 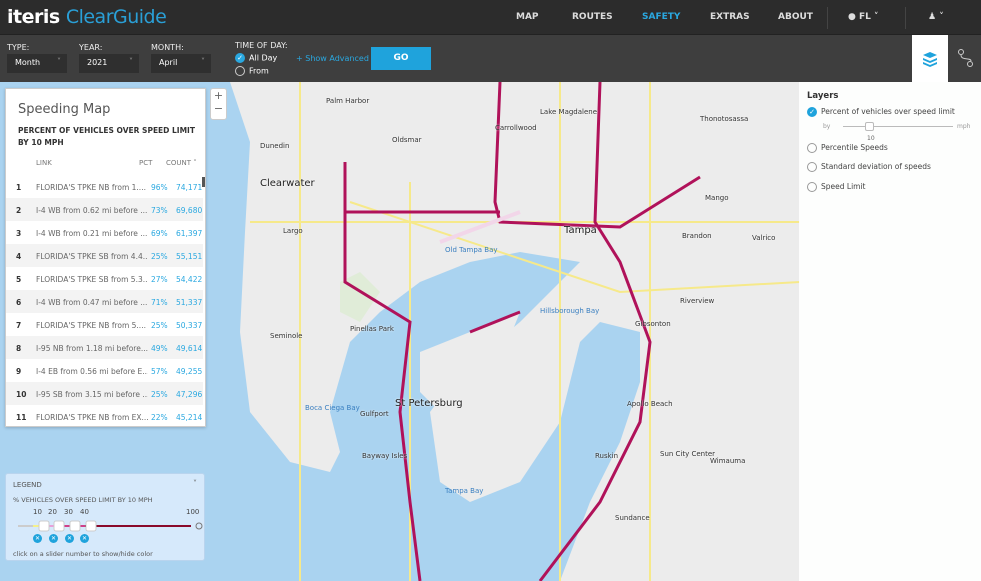 I want to click on map-label: Palm Harbor, so click(x=348, y=101).